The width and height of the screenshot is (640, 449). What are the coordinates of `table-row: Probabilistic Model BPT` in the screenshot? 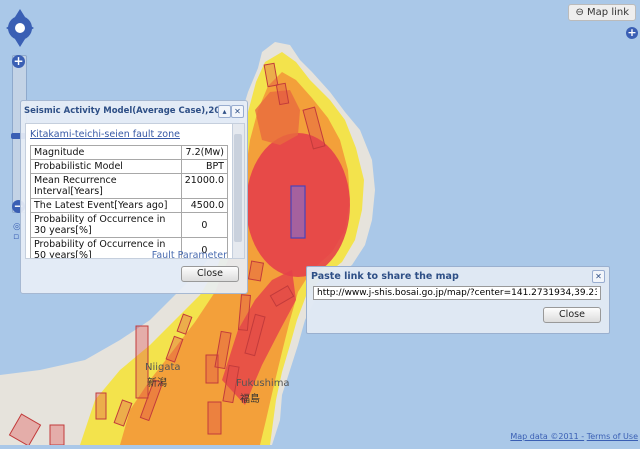 It's located at (129, 166).